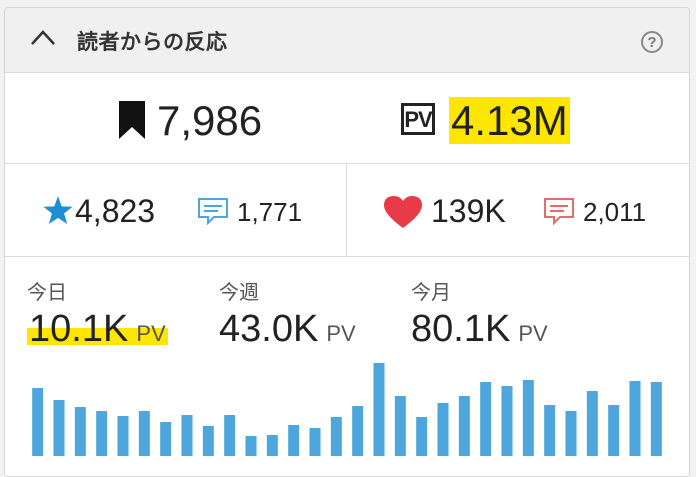 This screenshot has width=696, height=477. I want to click on period-unit-month: PV, so click(533, 333).